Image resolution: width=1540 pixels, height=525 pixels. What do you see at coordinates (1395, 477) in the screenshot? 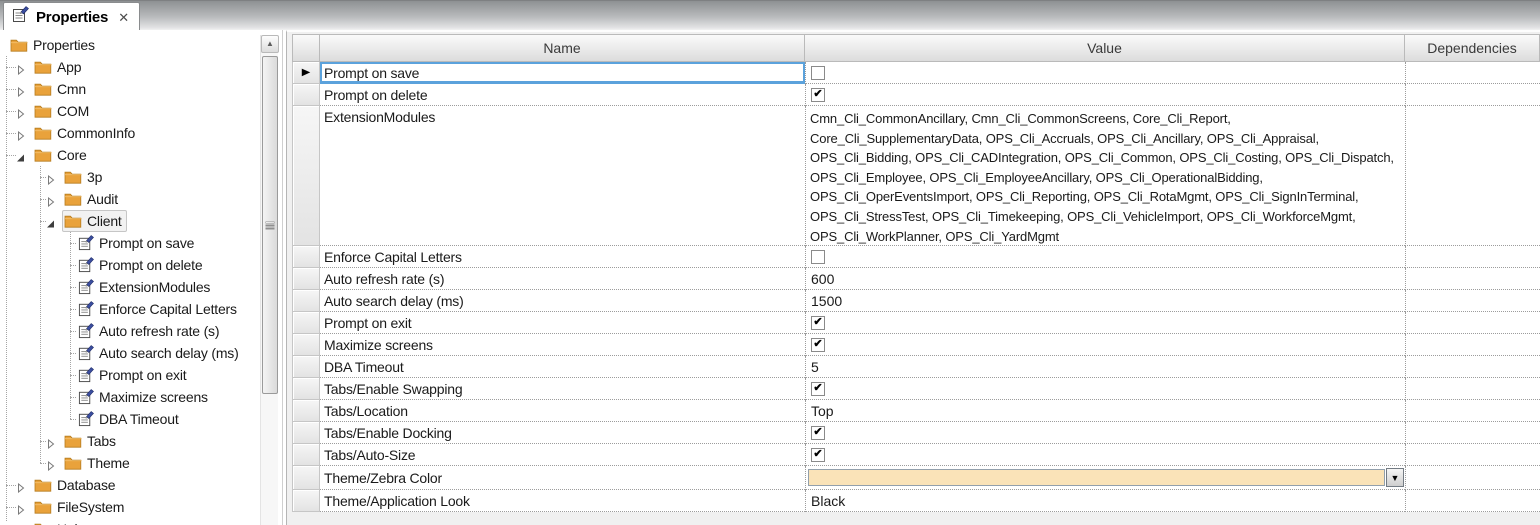
I see `dropdown-button: ▼` at bounding box center [1395, 477].